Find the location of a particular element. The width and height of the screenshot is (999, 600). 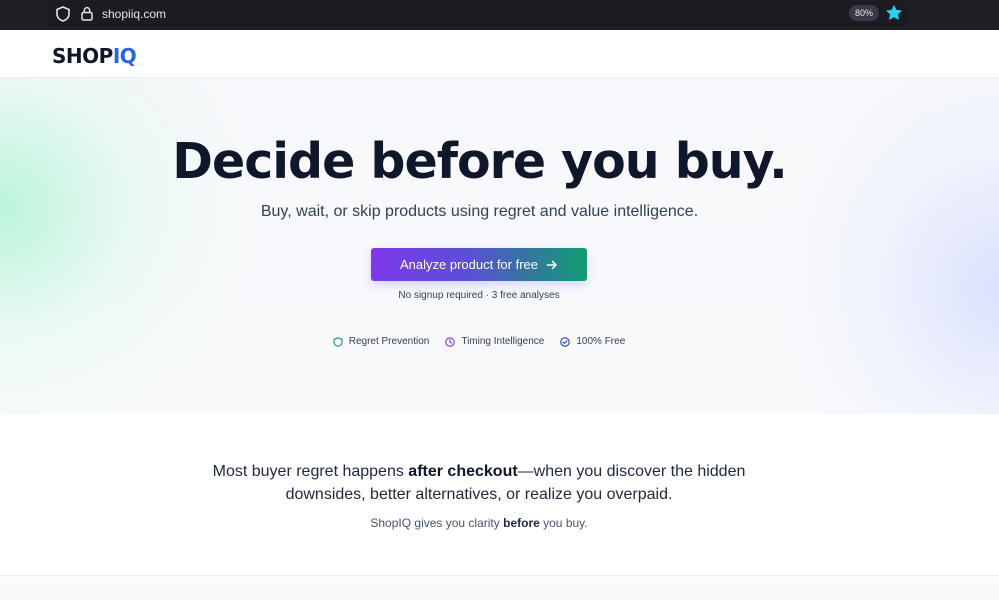

clarity-text-start: ShopIQ gives you clarity is located at coordinates (437, 523).